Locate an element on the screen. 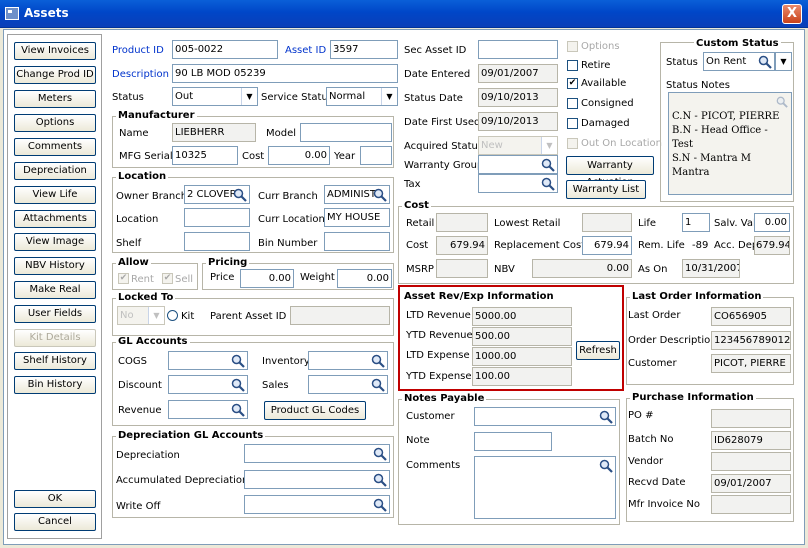  consigned-checkbox is located at coordinates (572, 103).